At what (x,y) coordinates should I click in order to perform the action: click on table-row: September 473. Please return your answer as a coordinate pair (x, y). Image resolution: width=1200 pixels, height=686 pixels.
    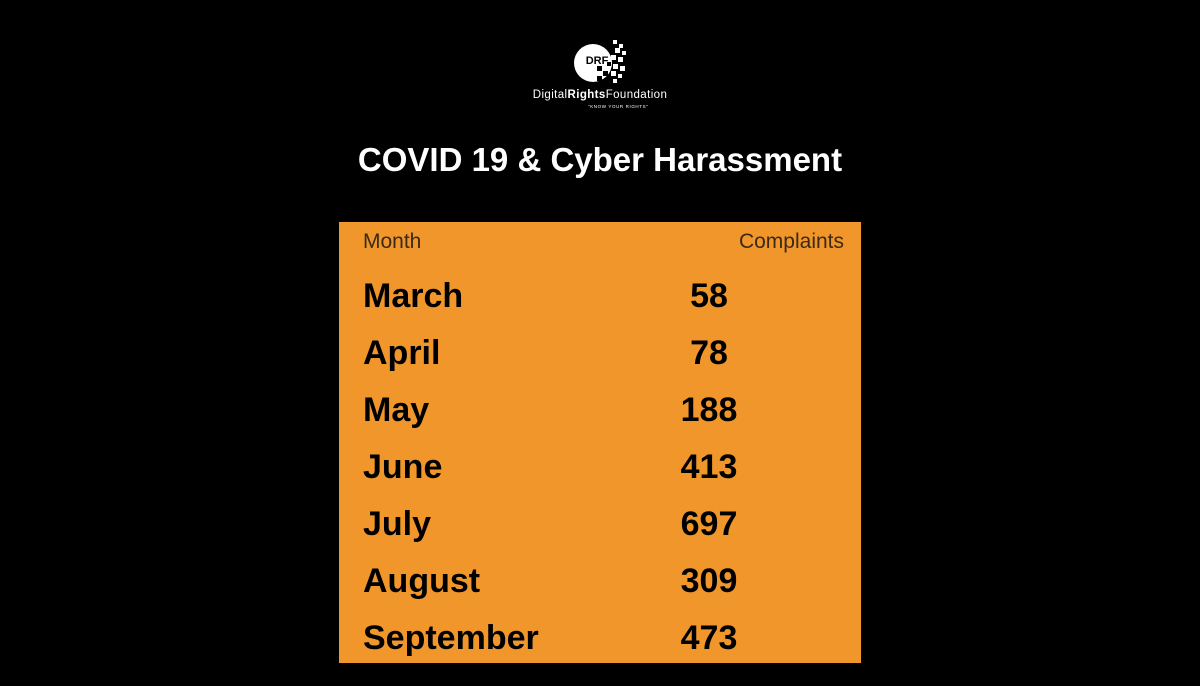
    Looking at the image, I should click on (600, 644).